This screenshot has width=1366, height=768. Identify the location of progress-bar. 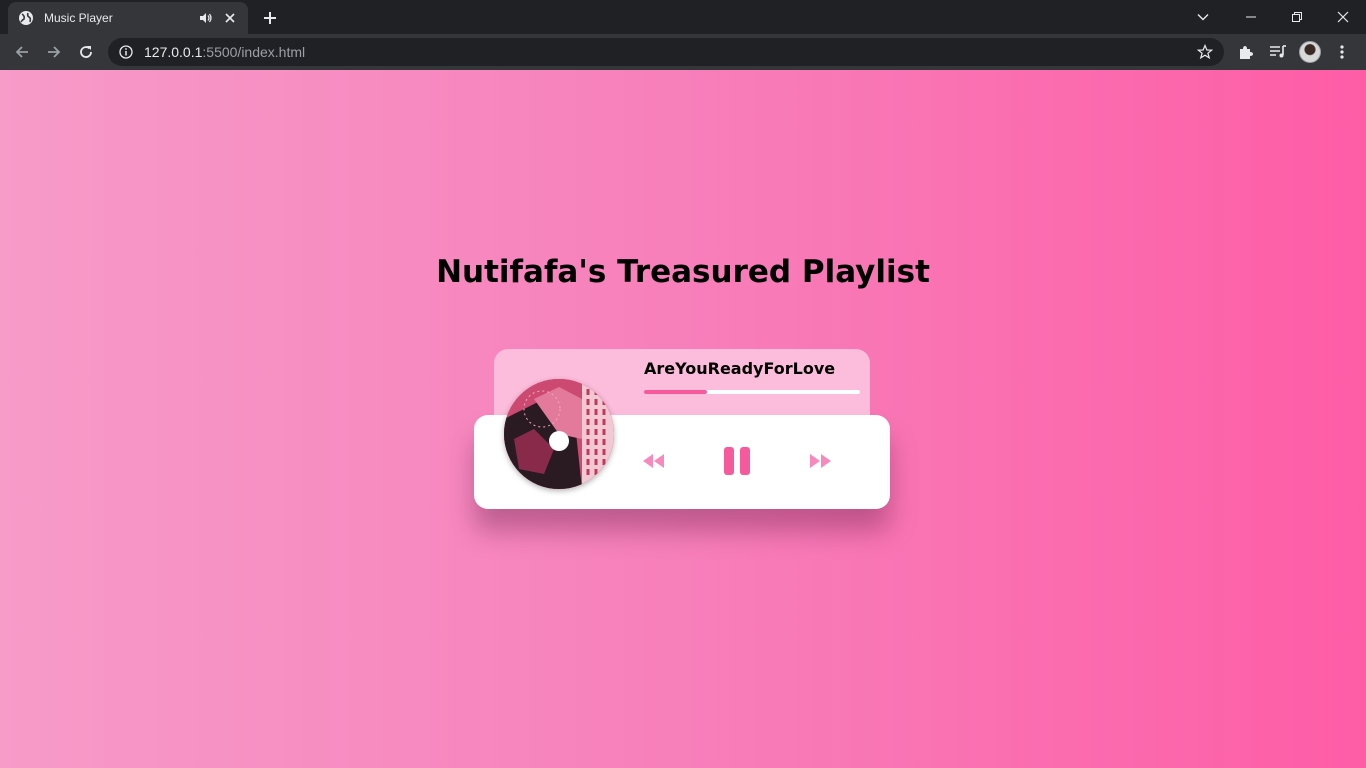
(752, 392).